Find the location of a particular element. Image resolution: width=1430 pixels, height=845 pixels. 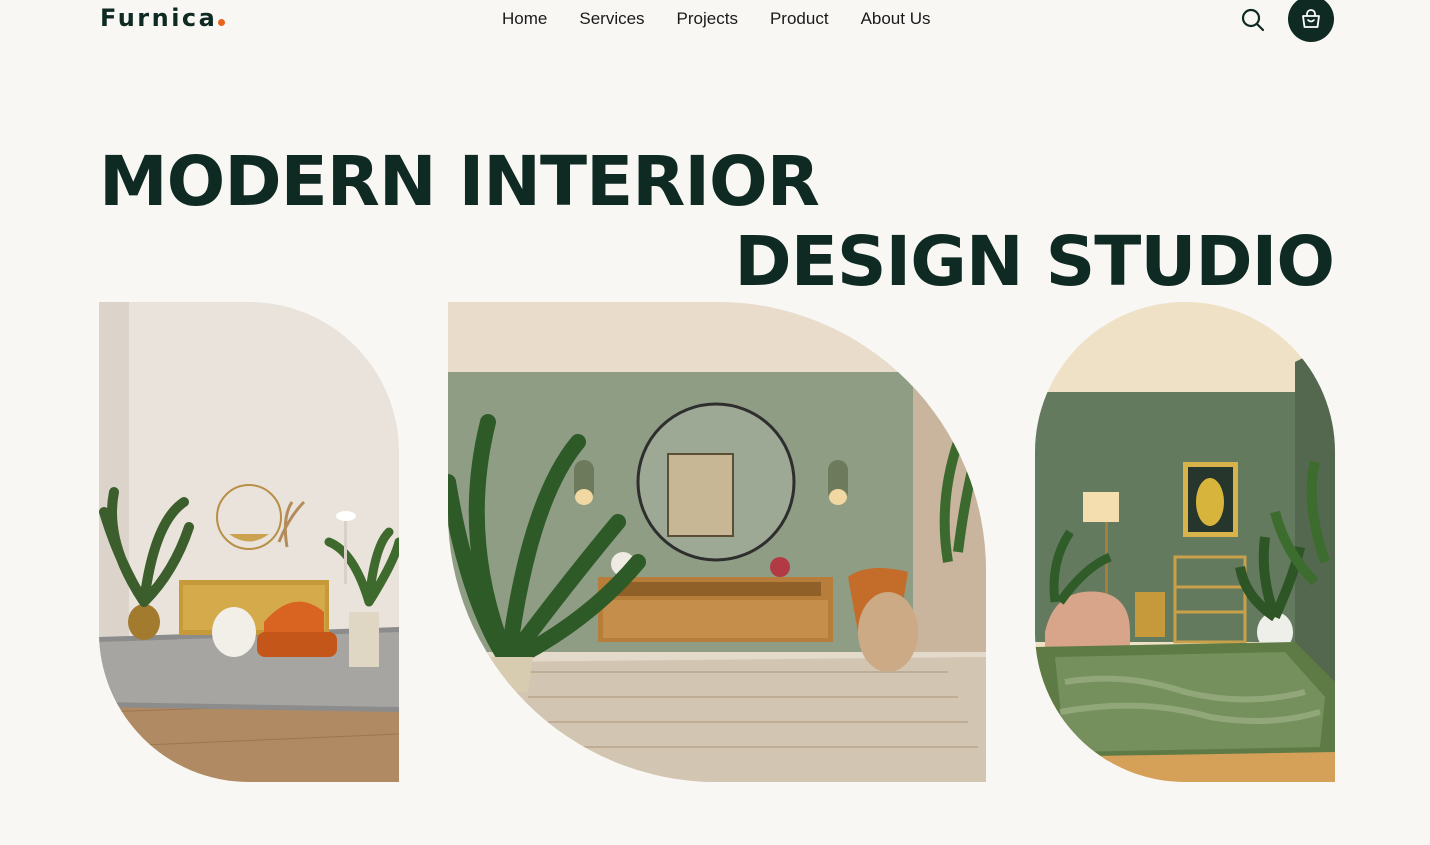

logo-dot is located at coordinates (222, 22).